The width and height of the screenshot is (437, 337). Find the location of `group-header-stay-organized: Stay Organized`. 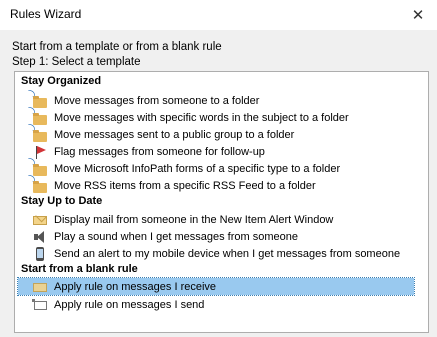

group-header-stay-organized: Stay Organized is located at coordinates (61, 81).